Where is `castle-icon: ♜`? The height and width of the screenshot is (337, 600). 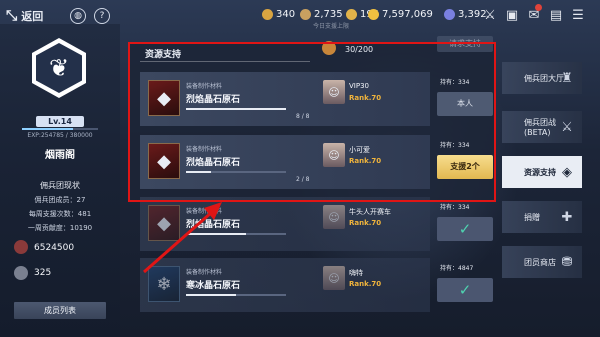 castle-icon: ♜ is located at coordinates (567, 78).